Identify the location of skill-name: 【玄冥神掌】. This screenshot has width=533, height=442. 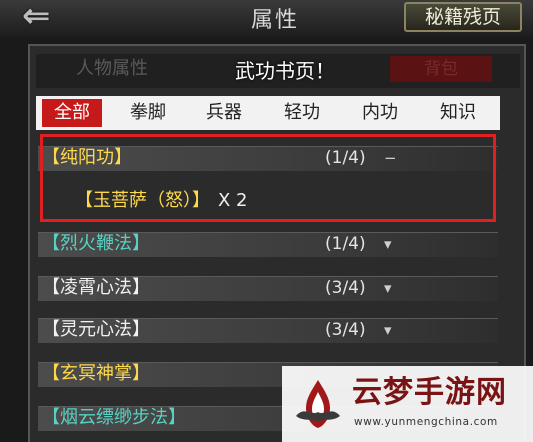
(96, 373).